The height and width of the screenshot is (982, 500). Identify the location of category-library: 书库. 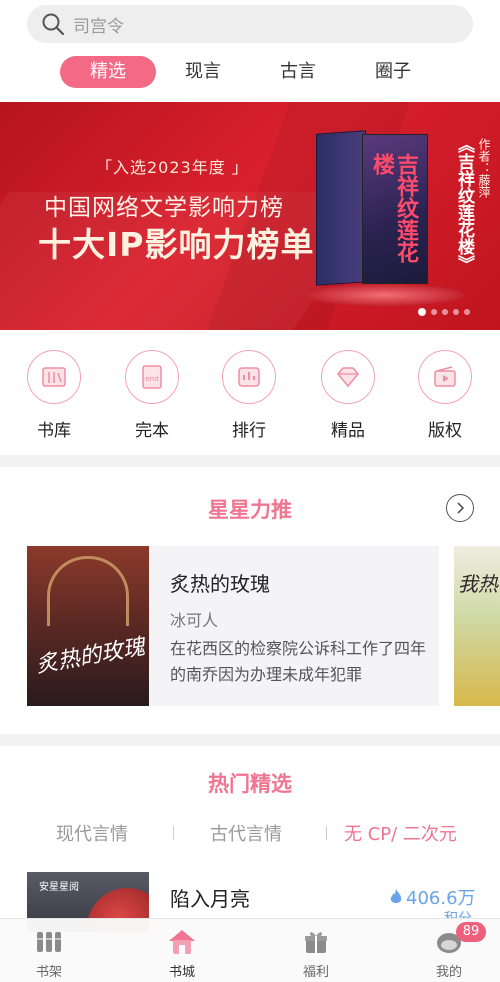
(54, 395).